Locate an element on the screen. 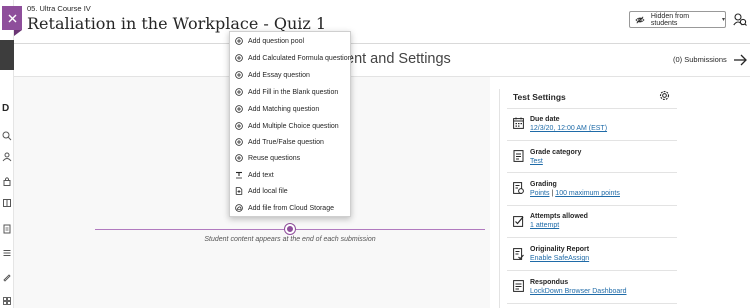 The image size is (750, 308). close-icon is located at coordinates (12, 18).